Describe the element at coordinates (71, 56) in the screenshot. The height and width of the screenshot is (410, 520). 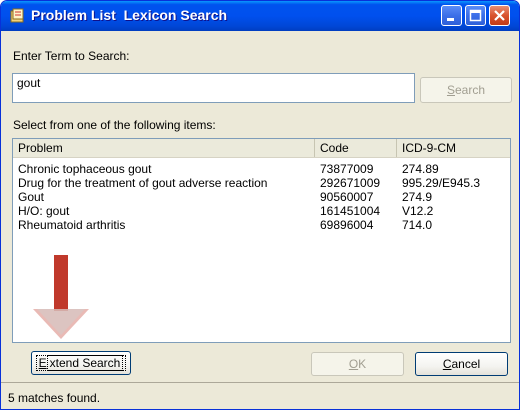
I see `search-label: Enter Term to Search:` at that location.